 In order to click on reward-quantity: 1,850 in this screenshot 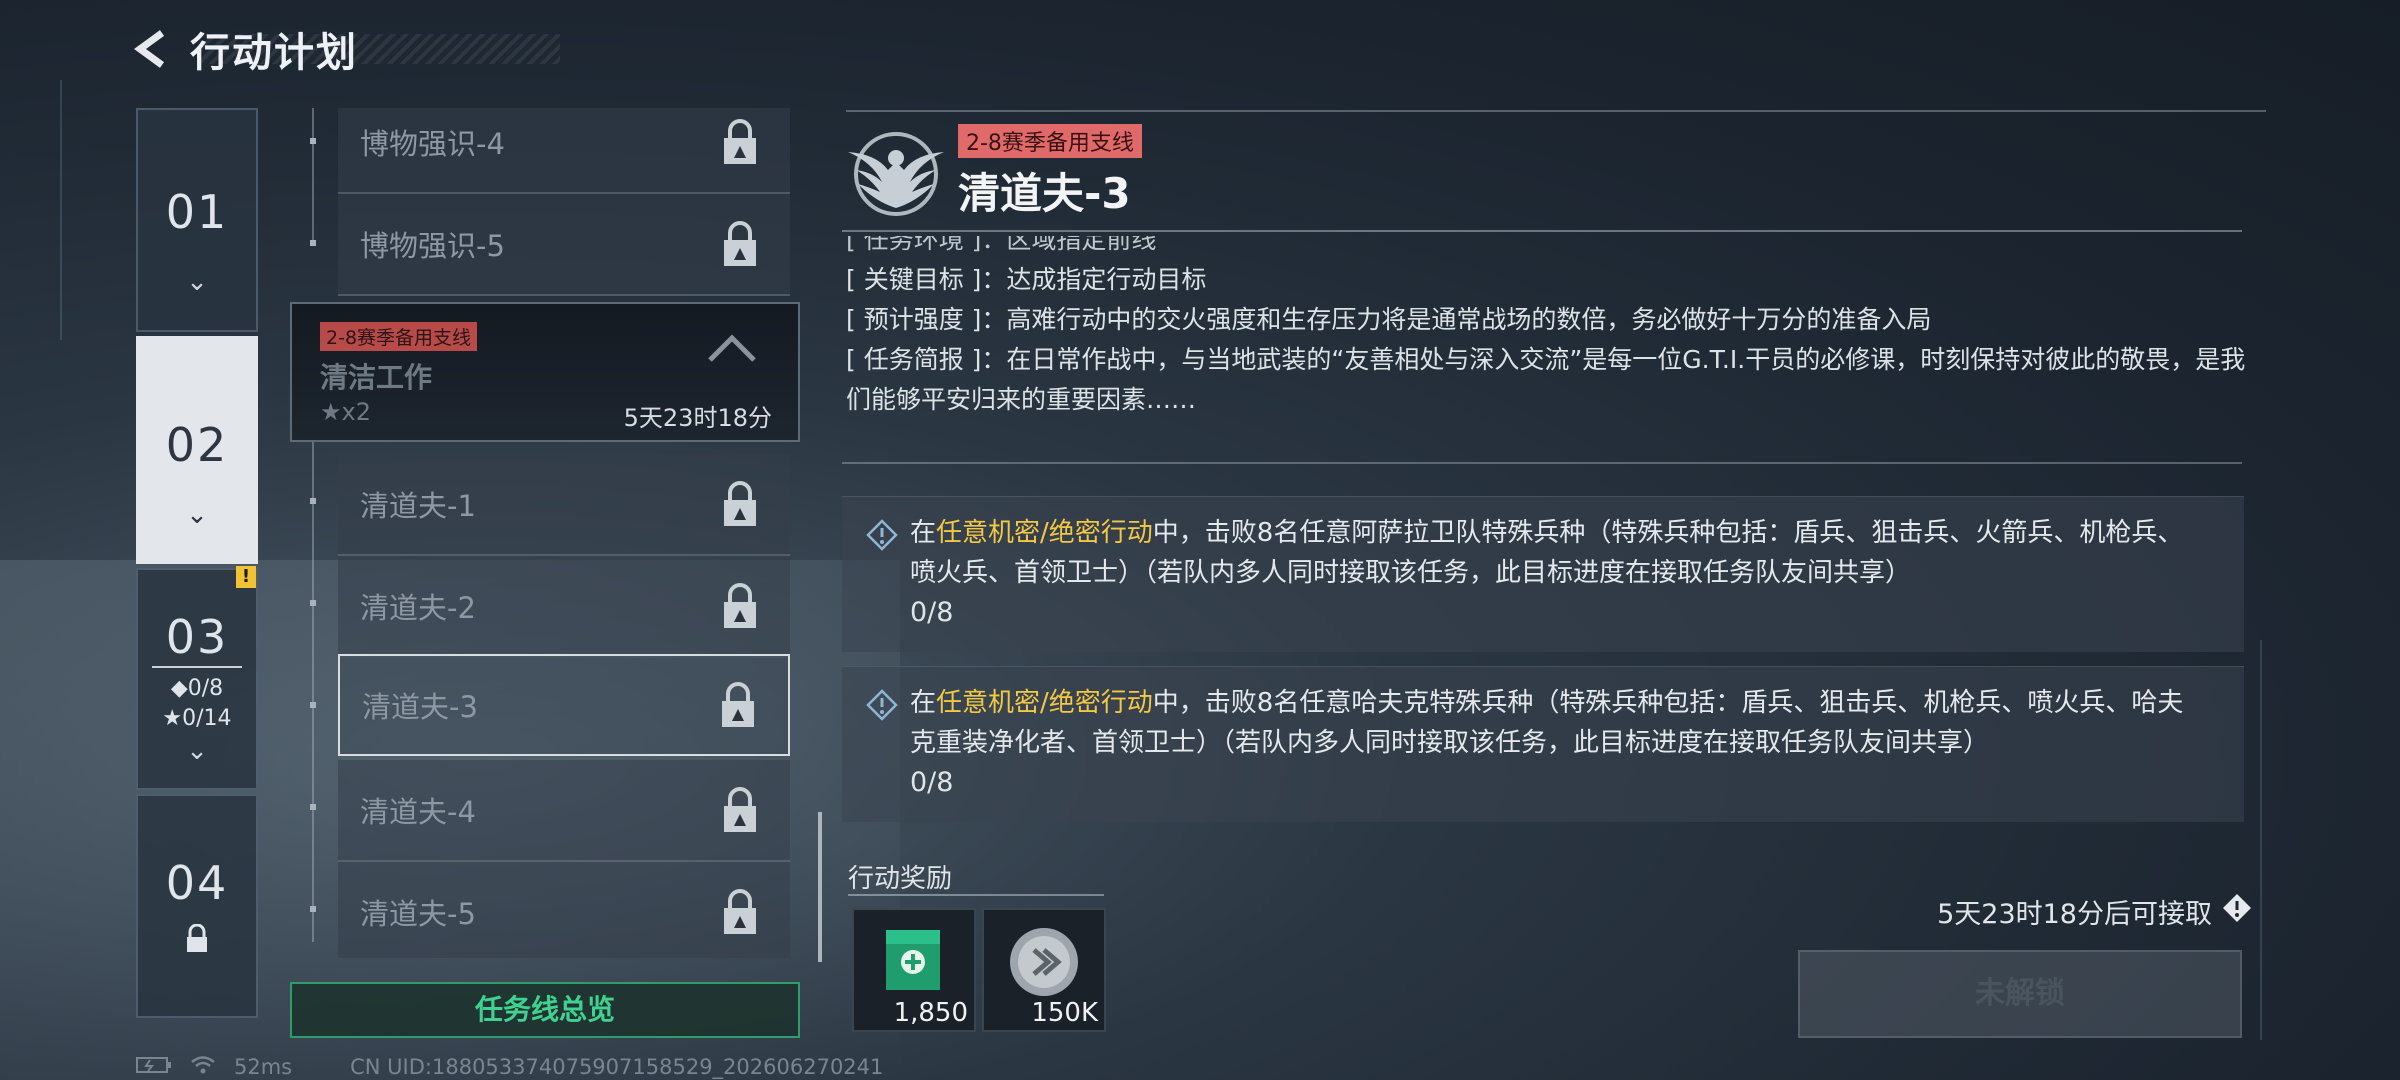, I will do `click(930, 1013)`.